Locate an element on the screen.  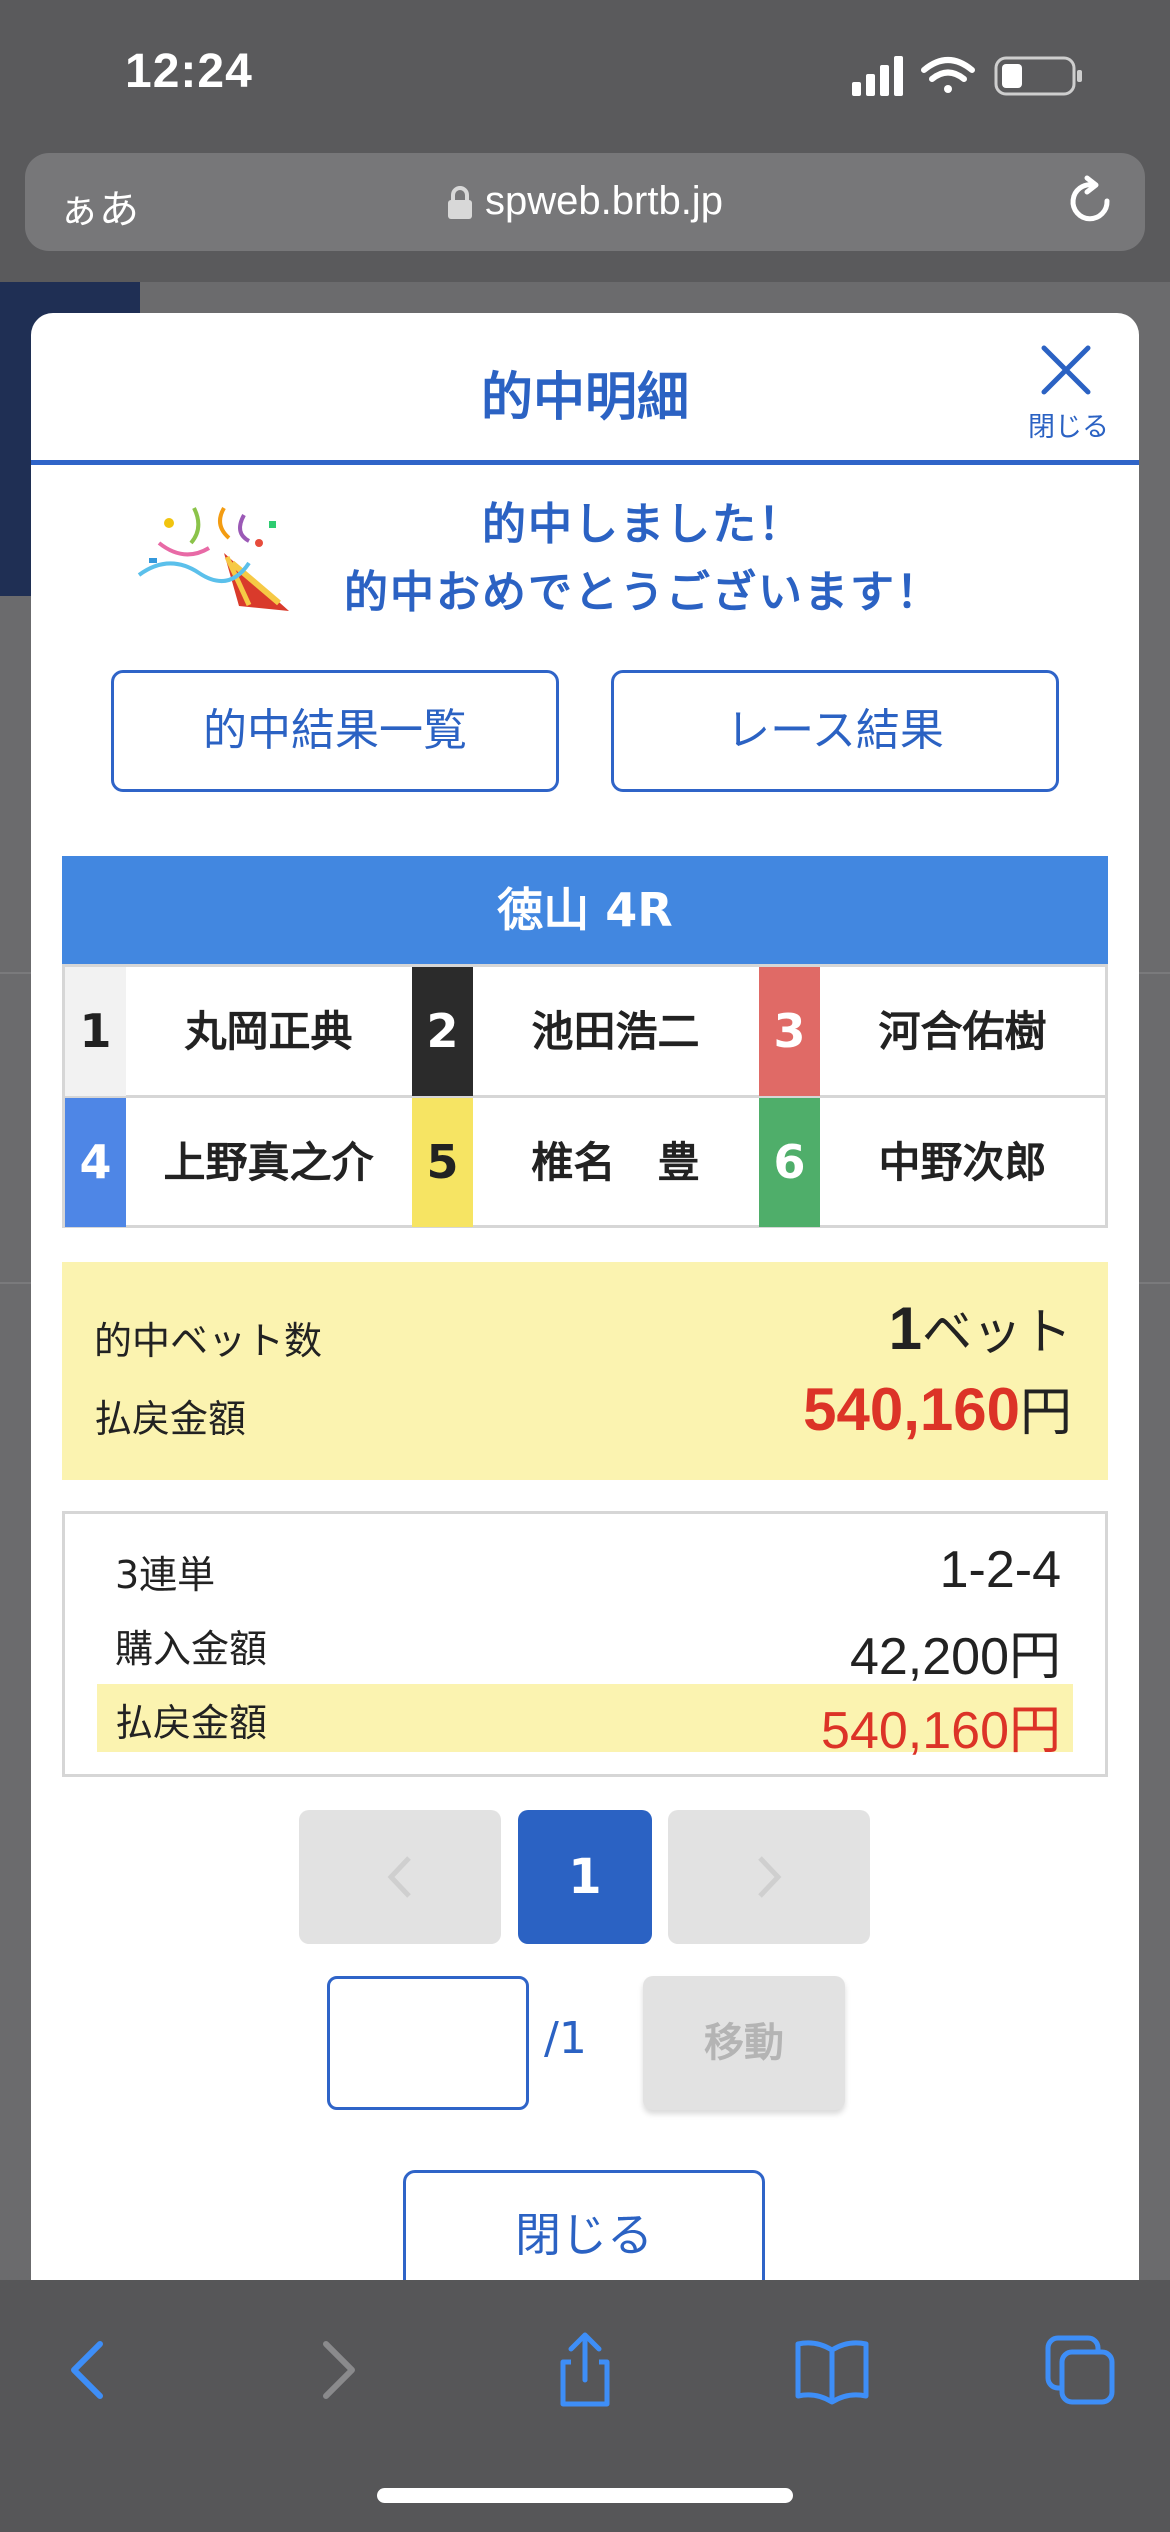
racer-name: 丸岡正典 is located at coordinates (268, 1031).